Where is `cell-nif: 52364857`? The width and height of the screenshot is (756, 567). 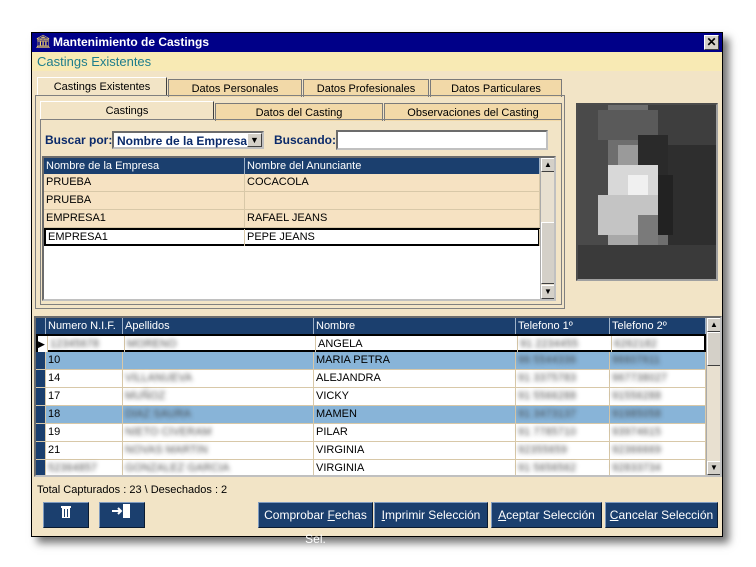
cell-nif: 52364857 is located at coordinates (84, 467).